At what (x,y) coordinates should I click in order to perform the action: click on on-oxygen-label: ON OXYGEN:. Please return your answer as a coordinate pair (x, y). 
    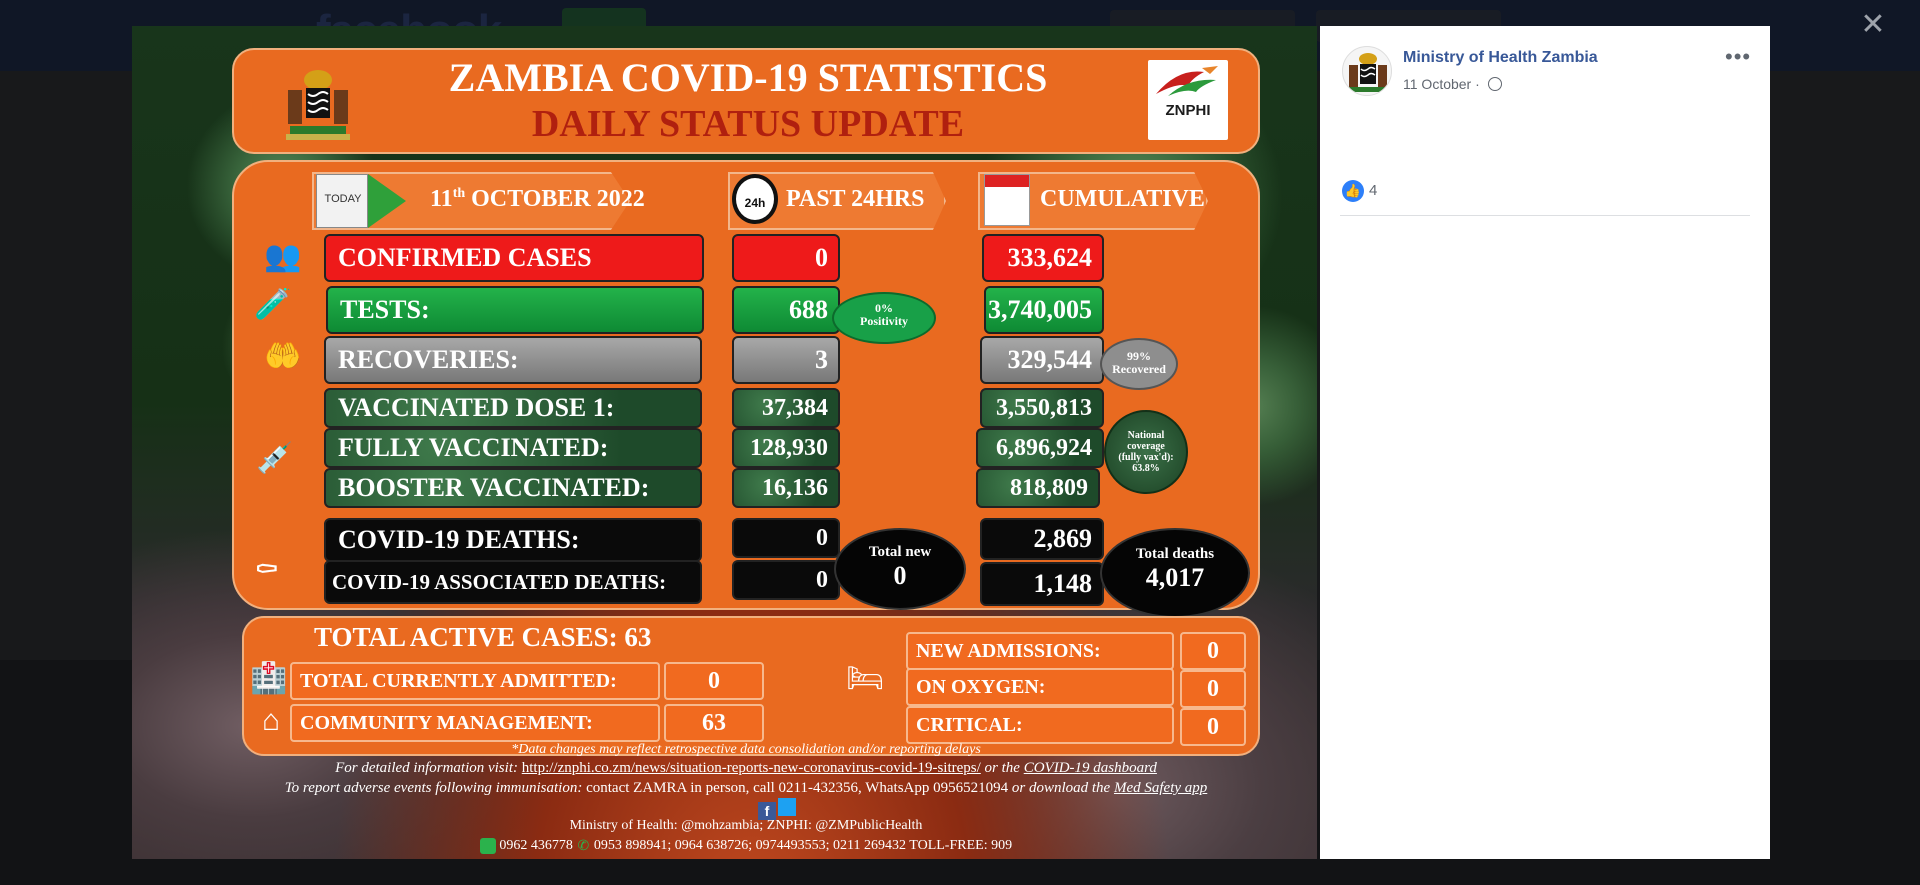
    Looking at the image, I should click on (1040, 687).